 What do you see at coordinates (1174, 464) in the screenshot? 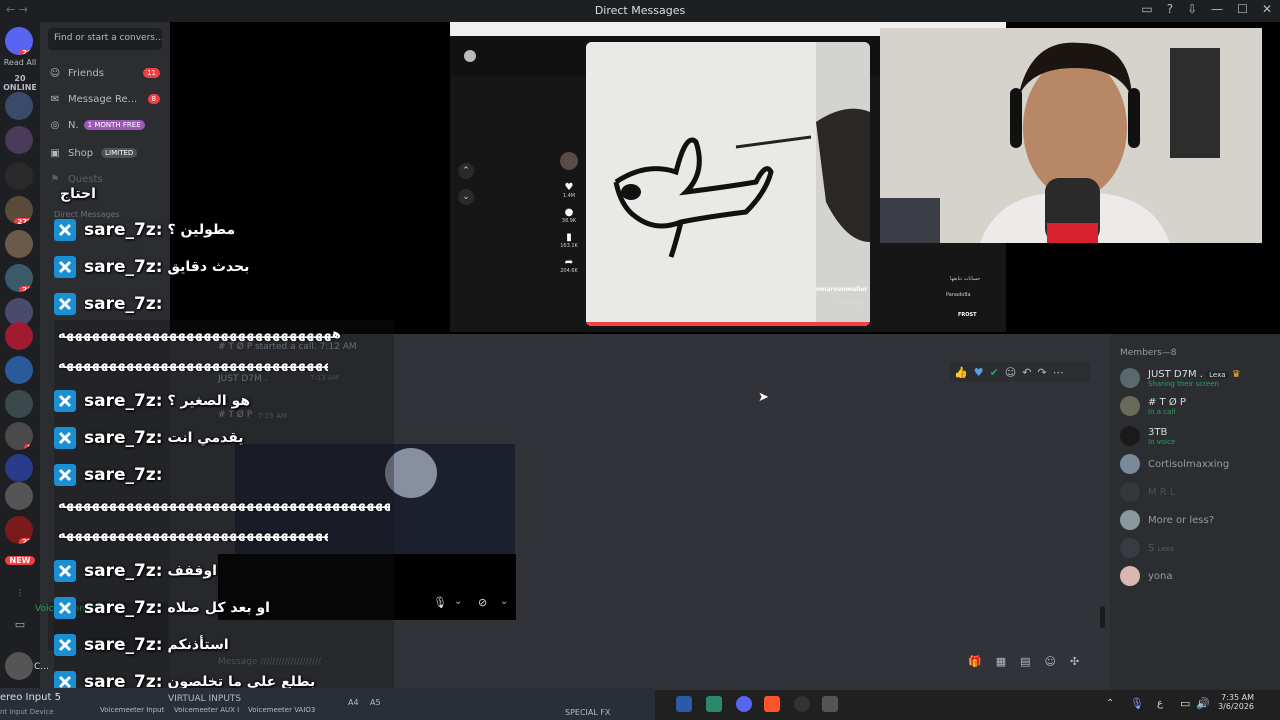
I see `member-item: Cortisolmaxxing` at bounding box center [1174, 464].